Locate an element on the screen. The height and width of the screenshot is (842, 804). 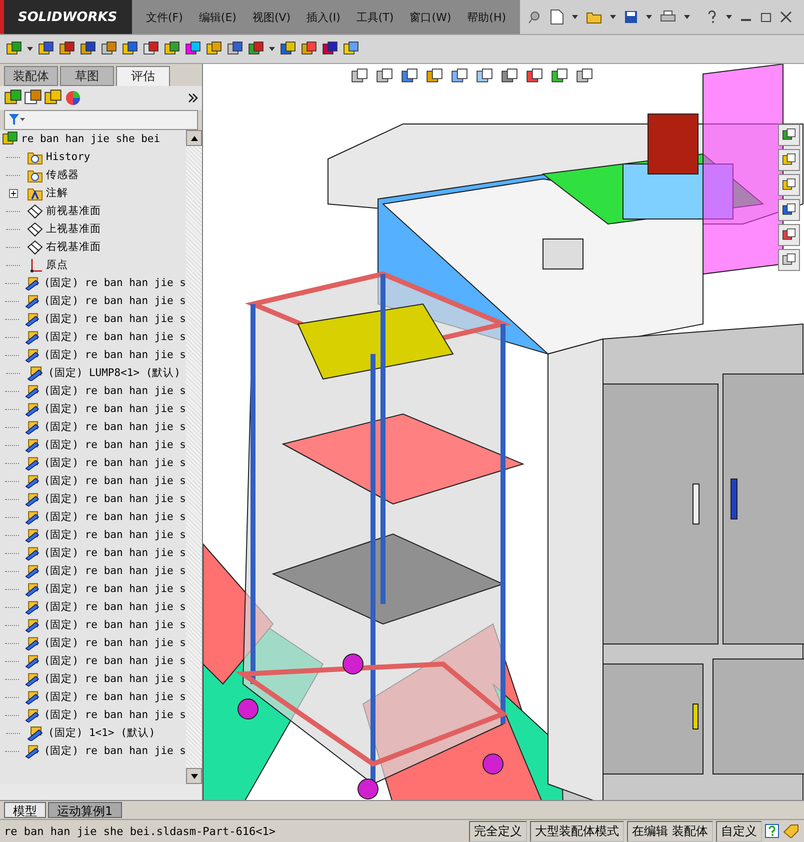
vertical-scrollbar is located at coordinates (194, 457).